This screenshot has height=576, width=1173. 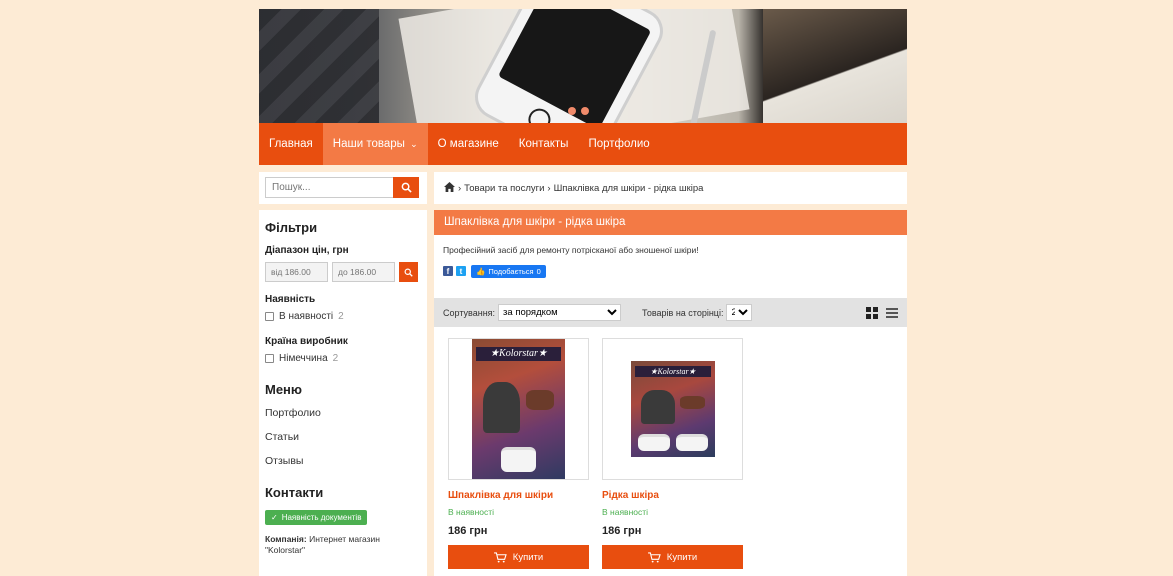 I want to click on slider-dots, so click(x=578, y=111).